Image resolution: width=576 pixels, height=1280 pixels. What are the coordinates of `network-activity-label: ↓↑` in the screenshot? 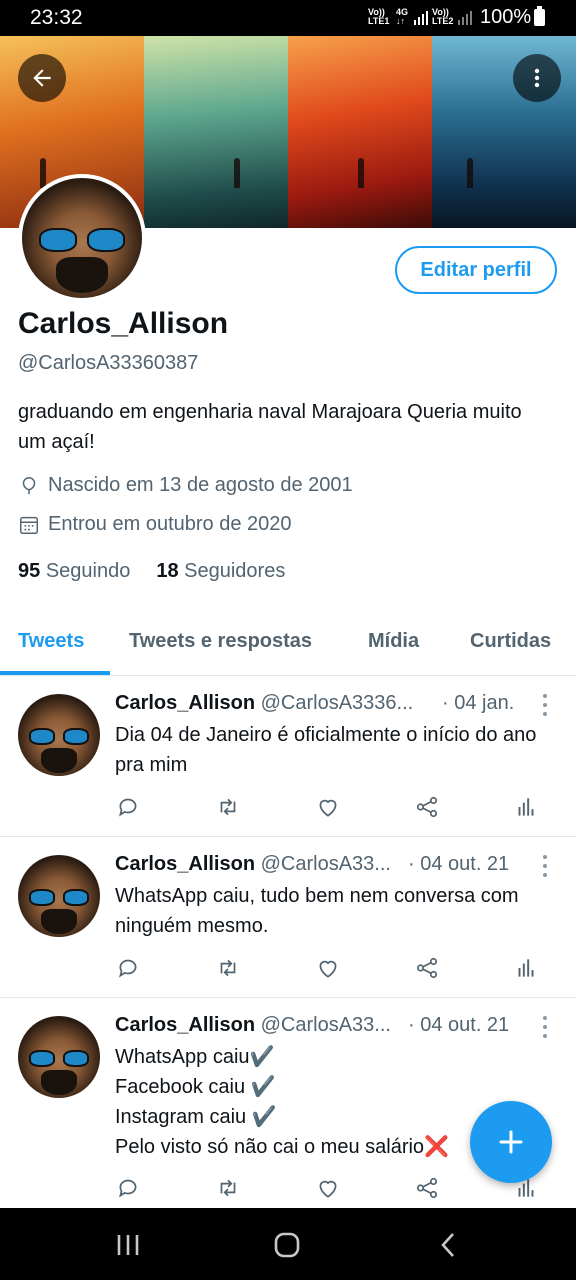 It's located at (400, 21).